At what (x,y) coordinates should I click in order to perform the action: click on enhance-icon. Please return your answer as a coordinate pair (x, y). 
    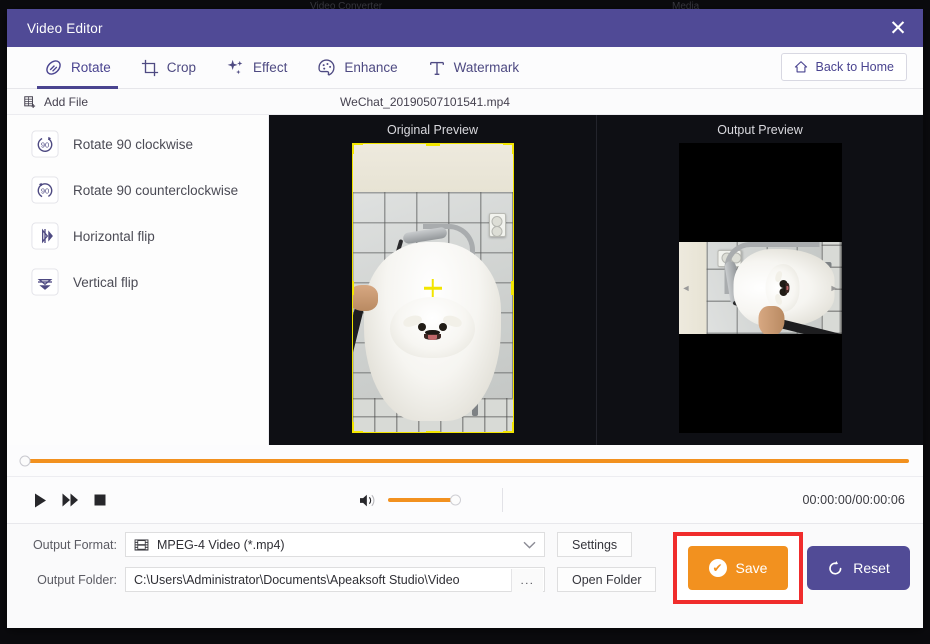
    Looking at the image, I should click on (326, 67).